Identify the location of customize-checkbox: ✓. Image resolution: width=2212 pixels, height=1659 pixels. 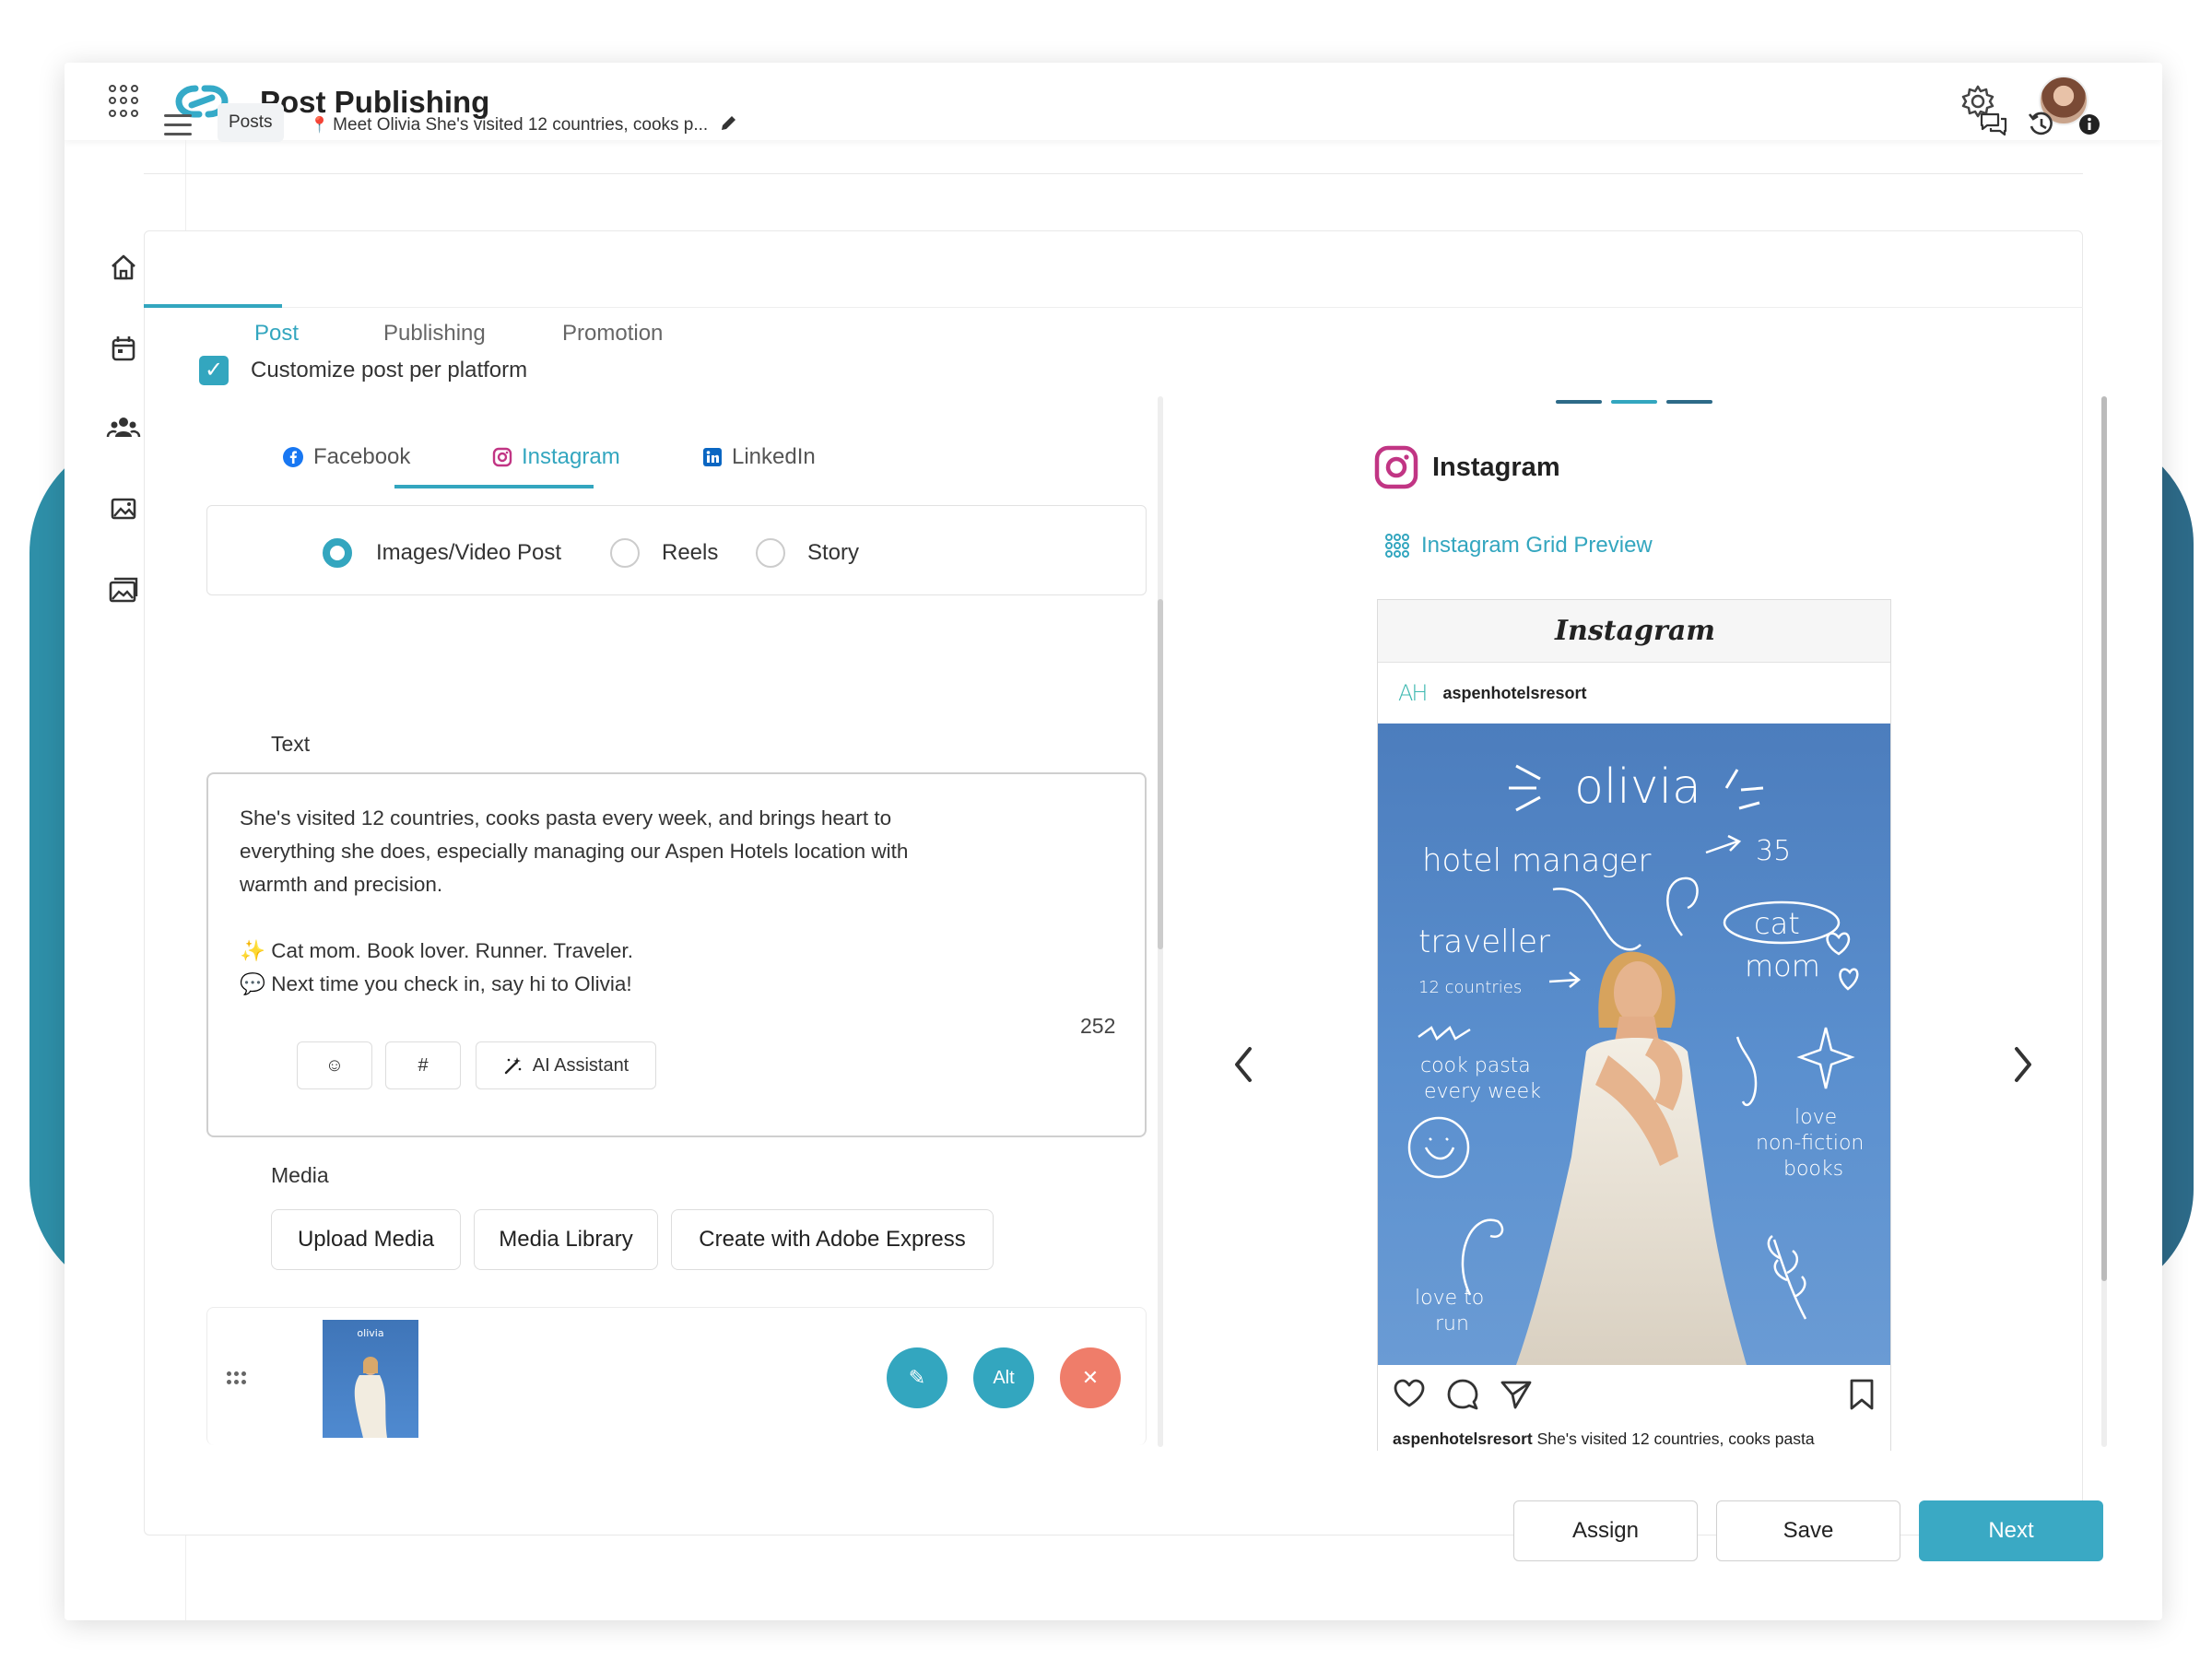
(214, 370).